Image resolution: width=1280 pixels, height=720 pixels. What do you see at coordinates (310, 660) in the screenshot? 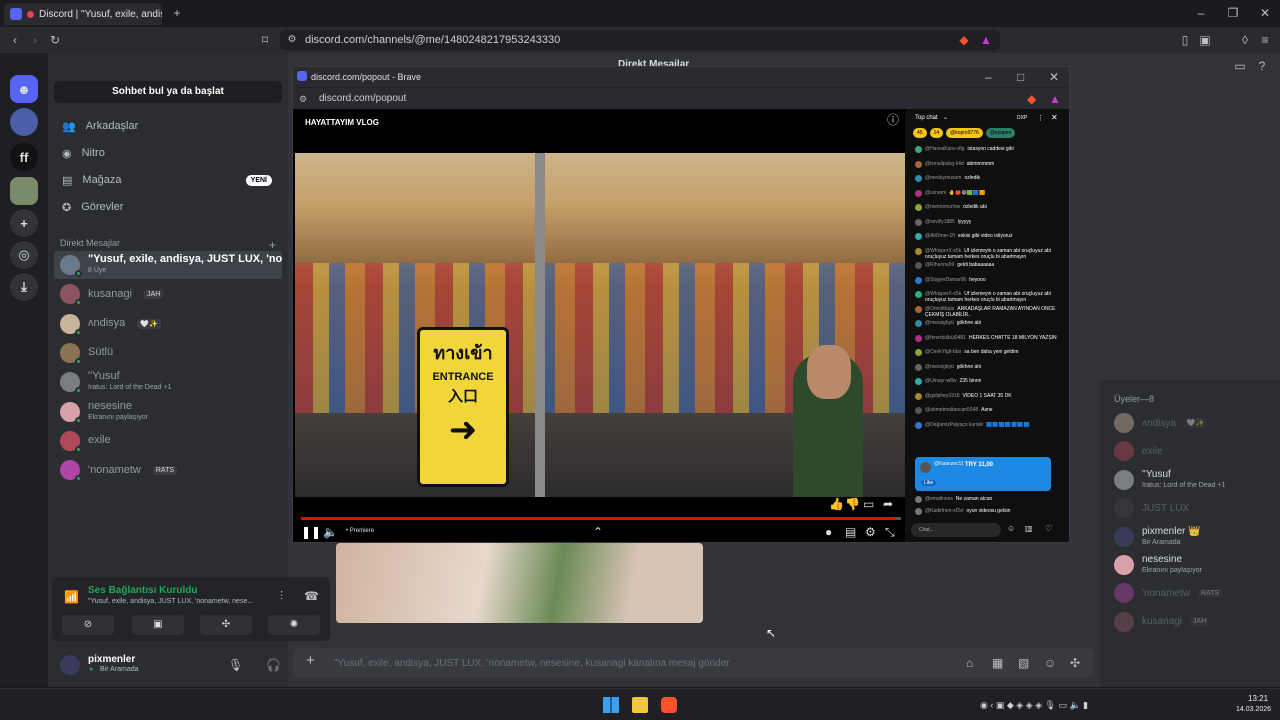
I see `attach-icon: +` at bounding box center [310, 660].